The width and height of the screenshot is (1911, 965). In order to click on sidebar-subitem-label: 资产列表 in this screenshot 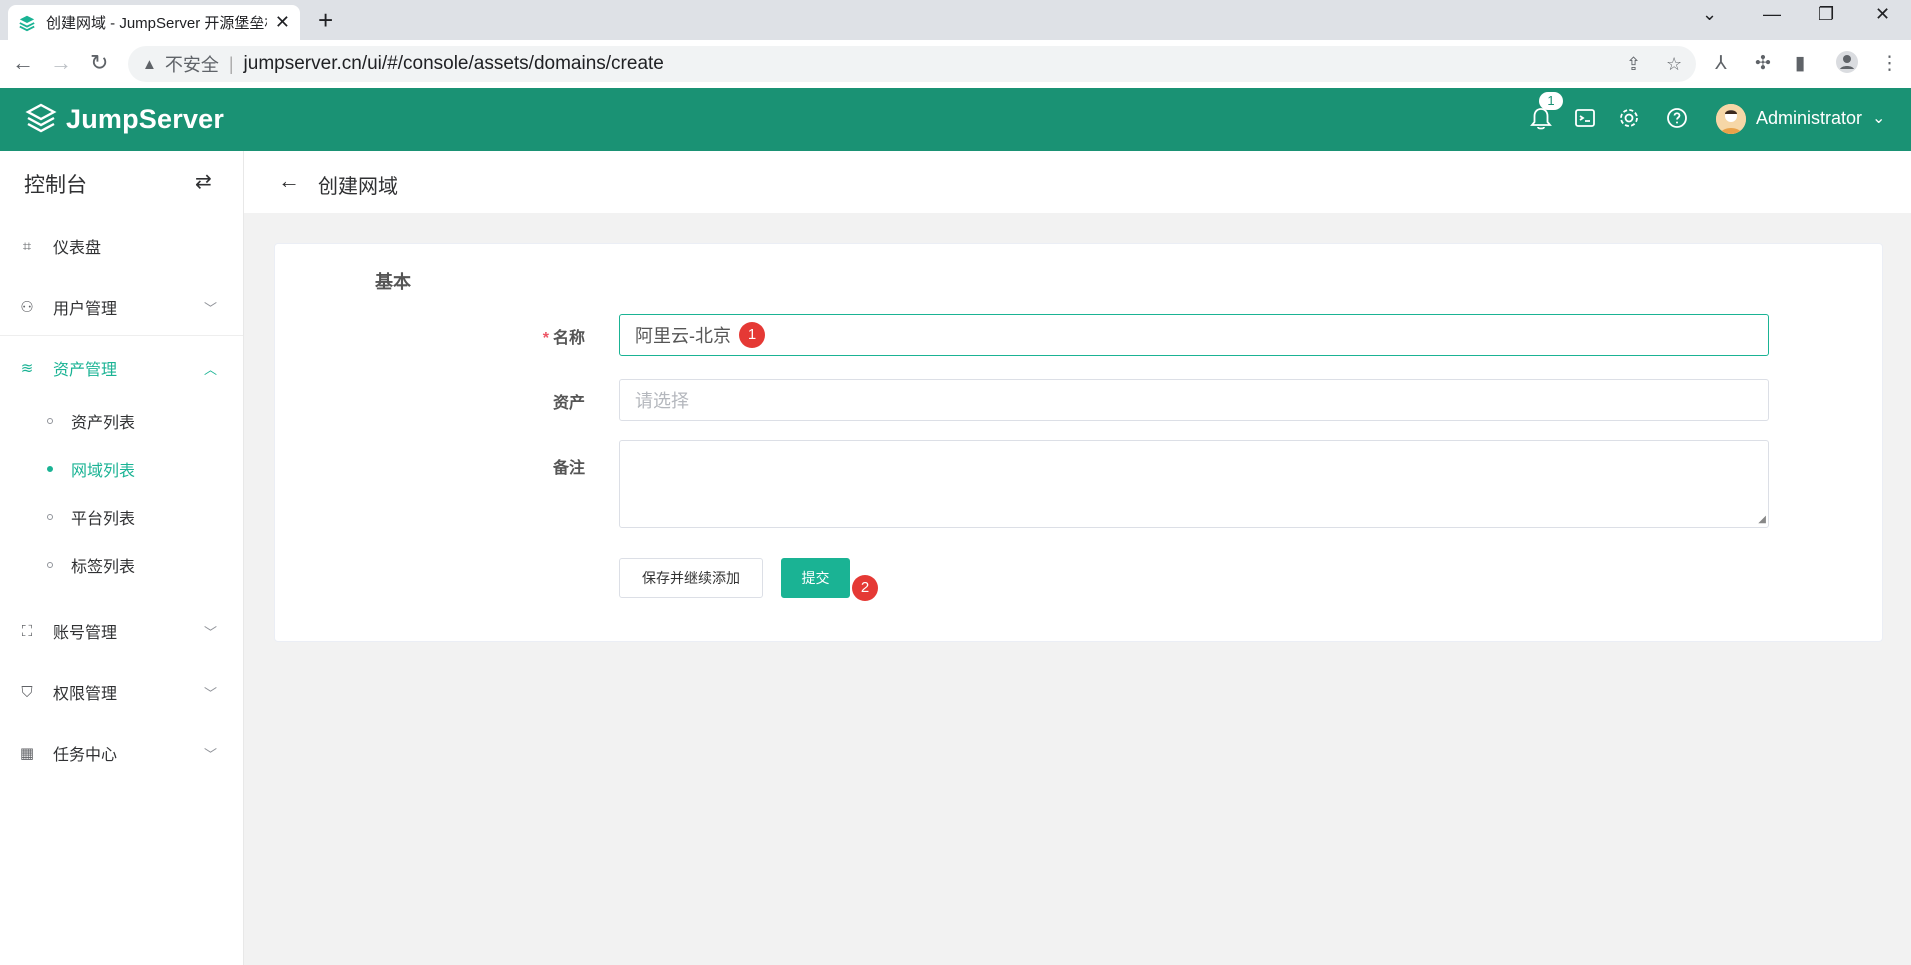, I will do `click(103, 423)`.